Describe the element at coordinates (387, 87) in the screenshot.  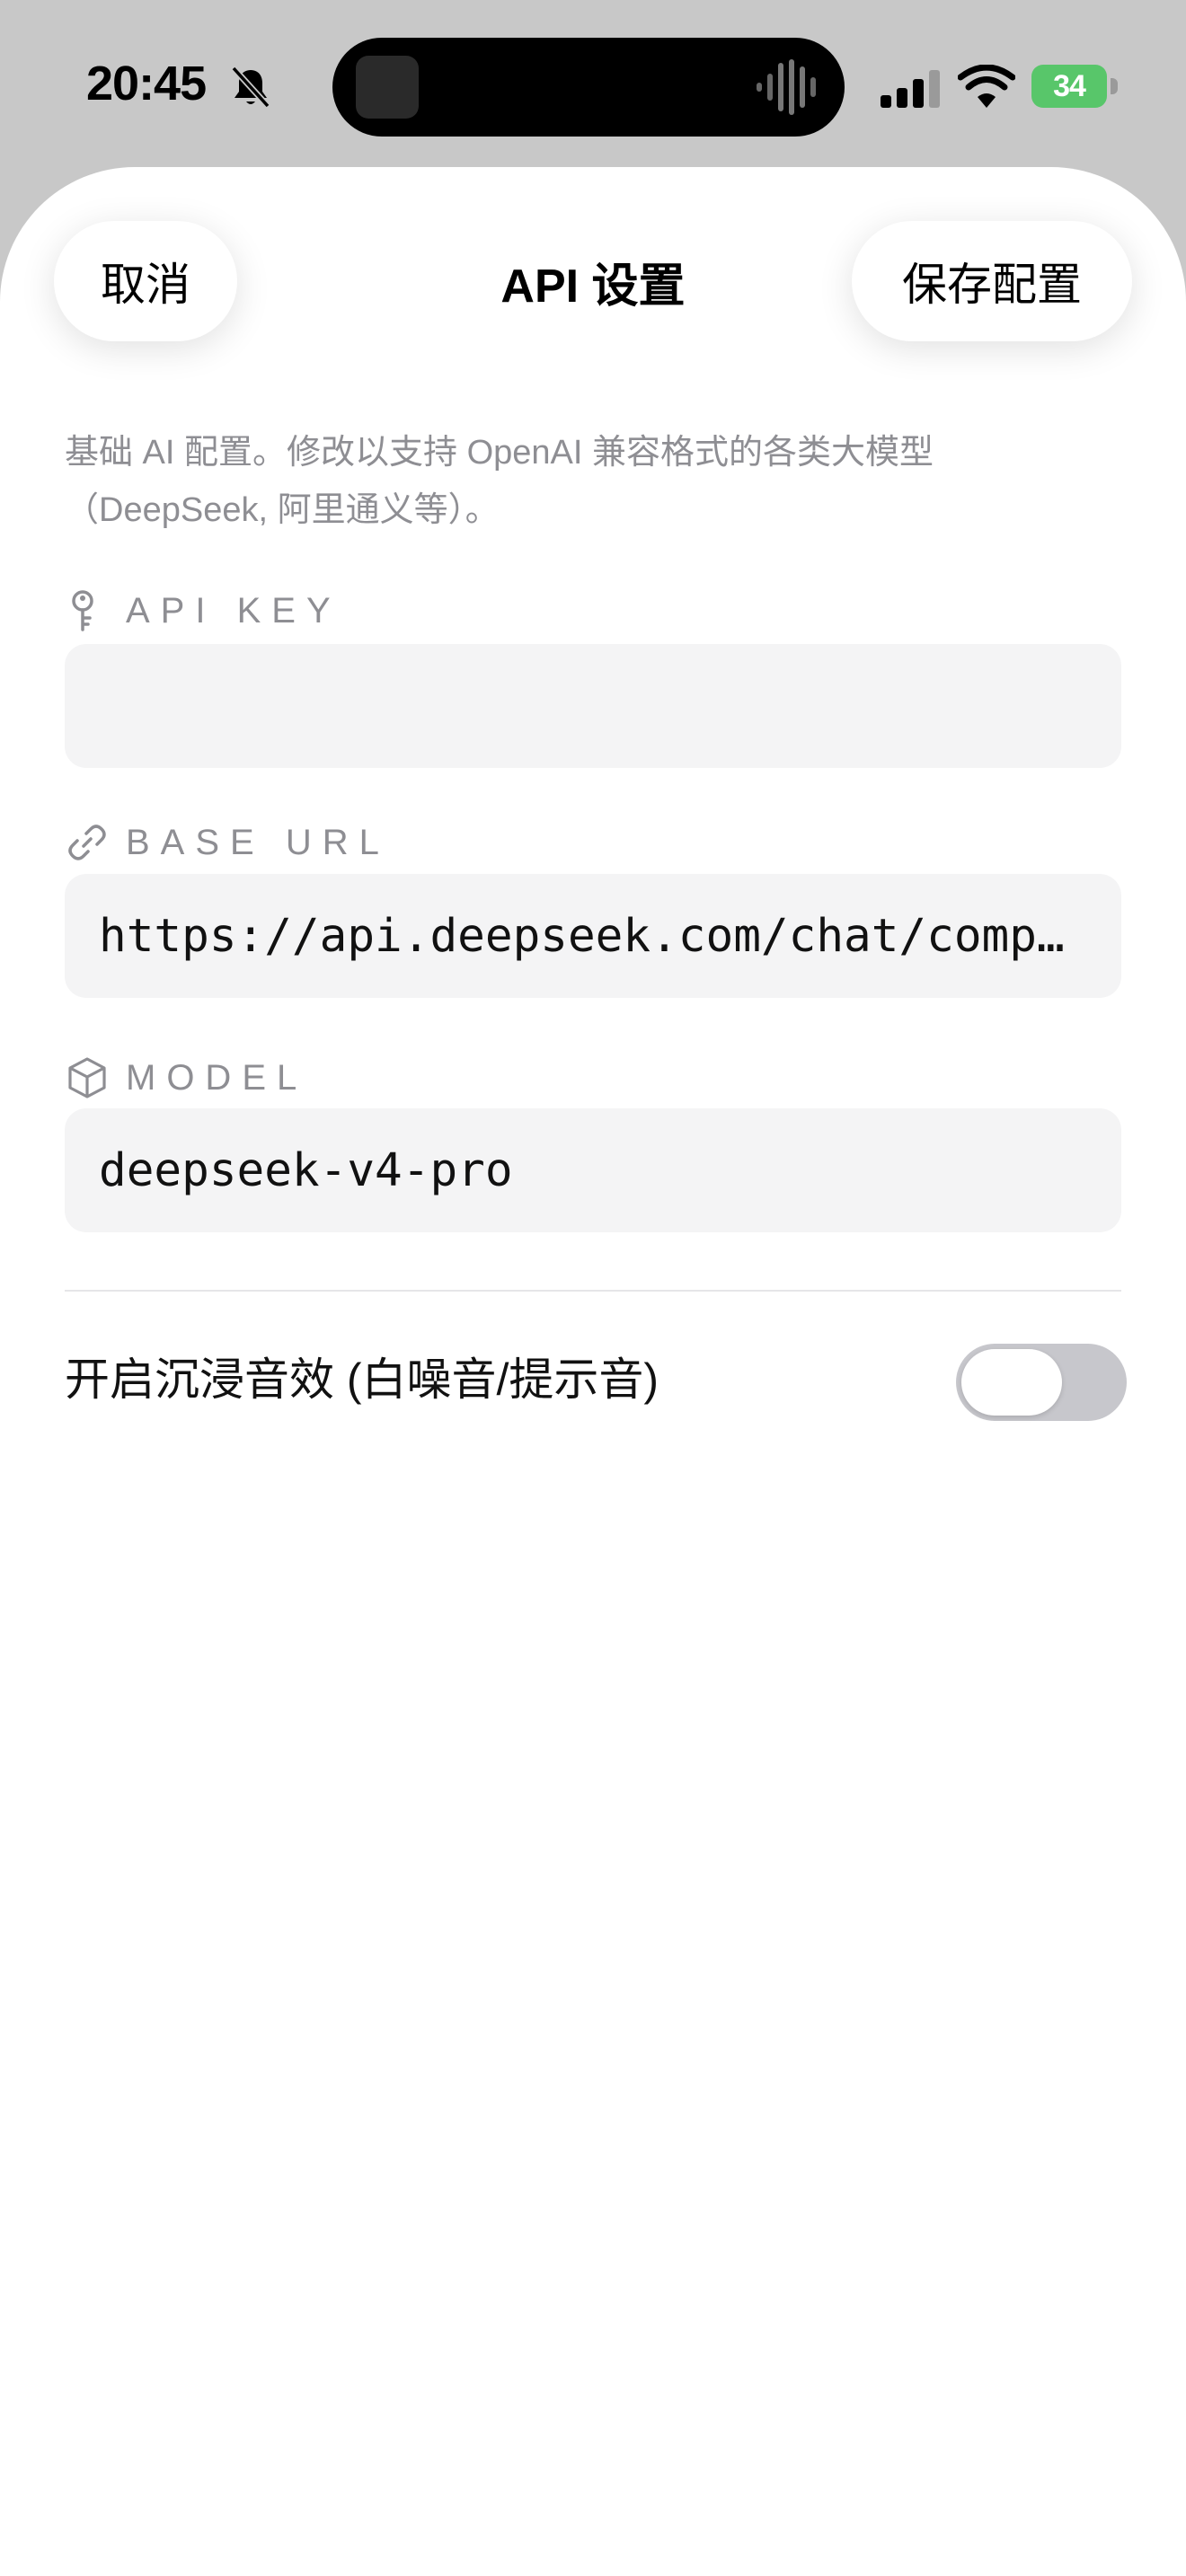
I see `now-playing-artwork` at that location.